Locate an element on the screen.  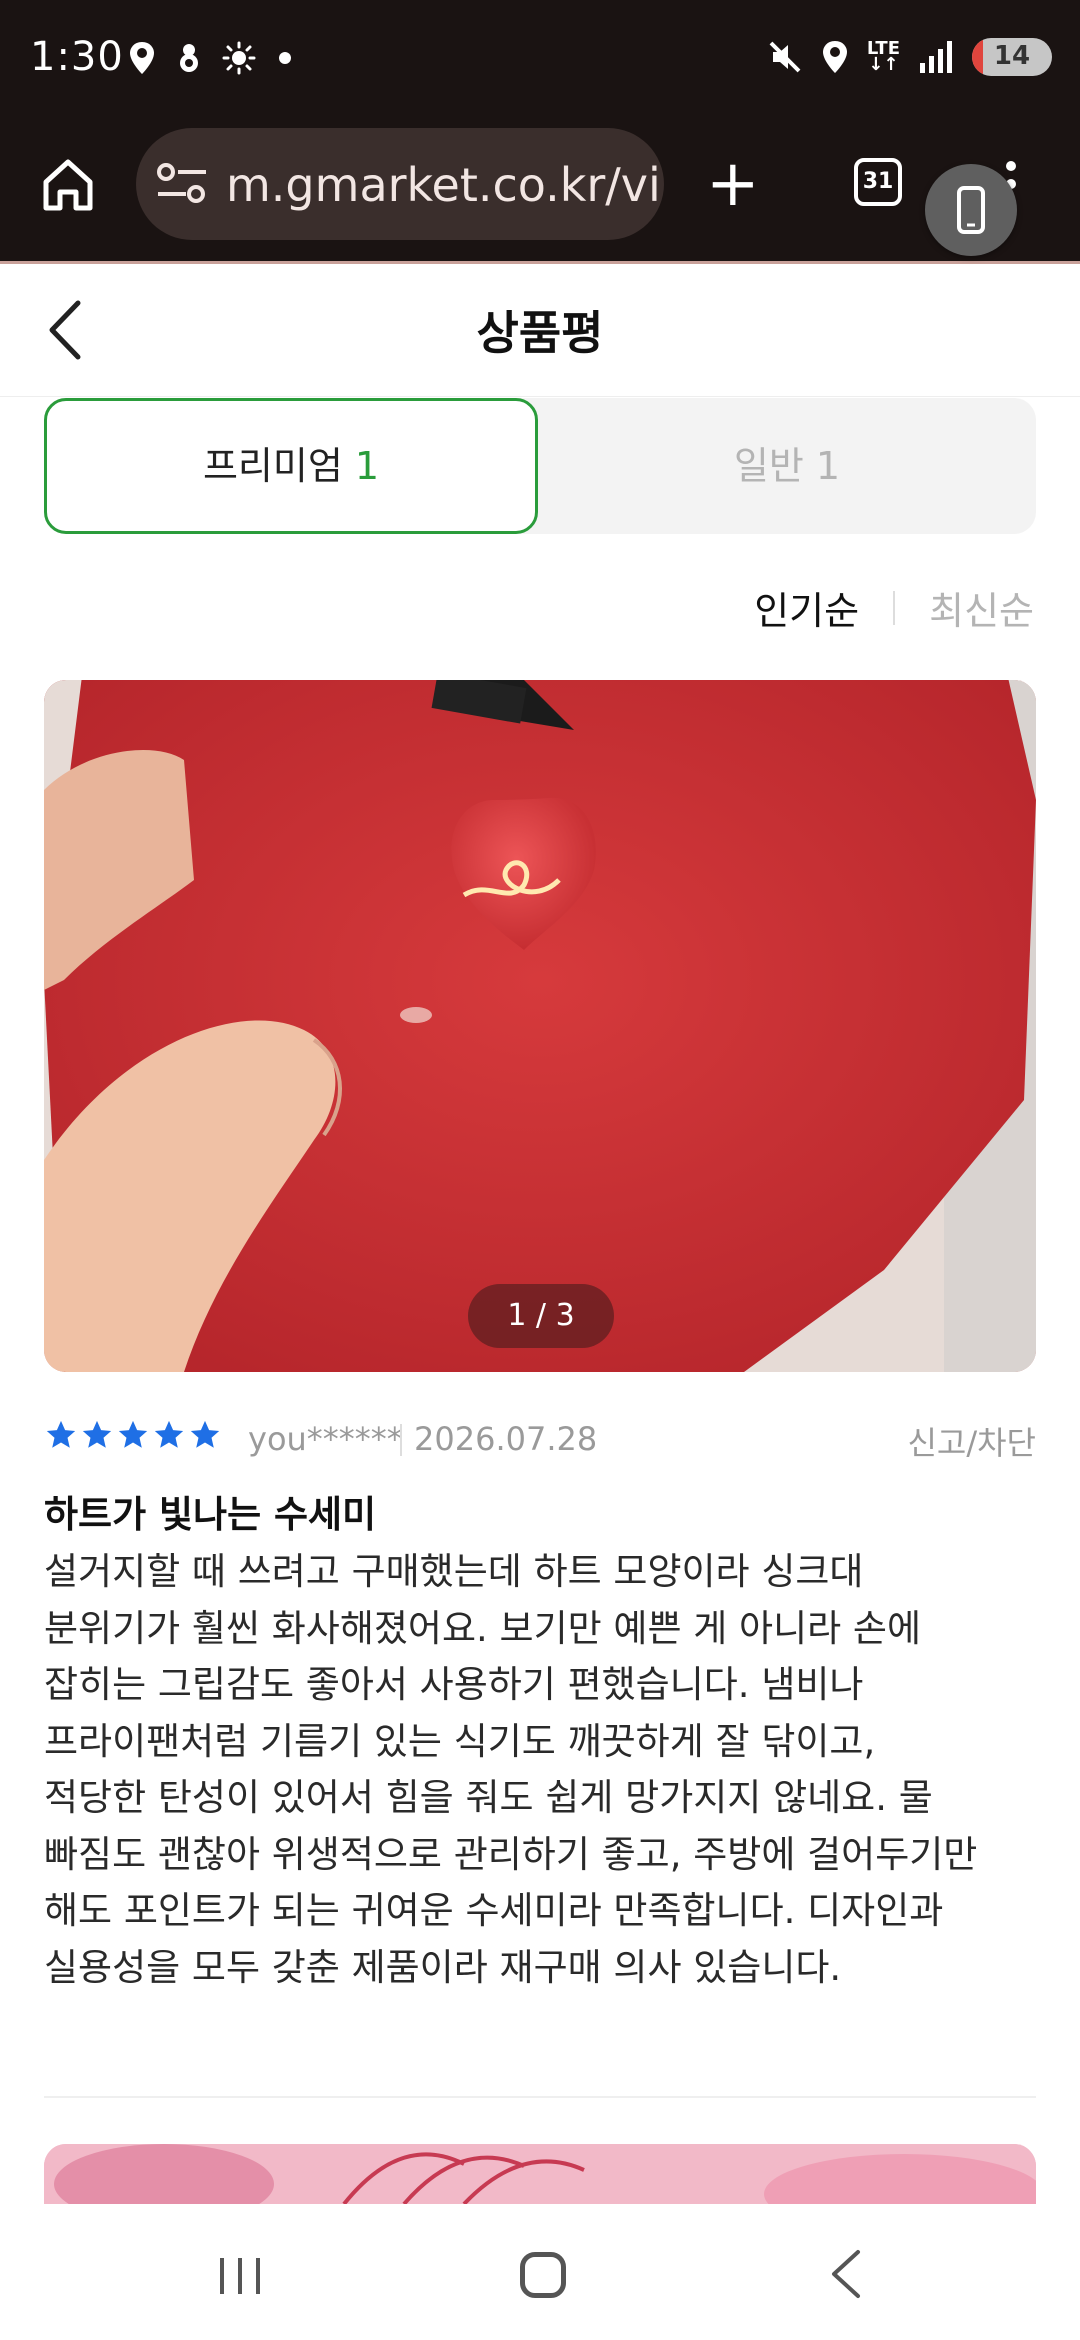
review-date: 2026.07.28 is located at coordinates (506, 1439).